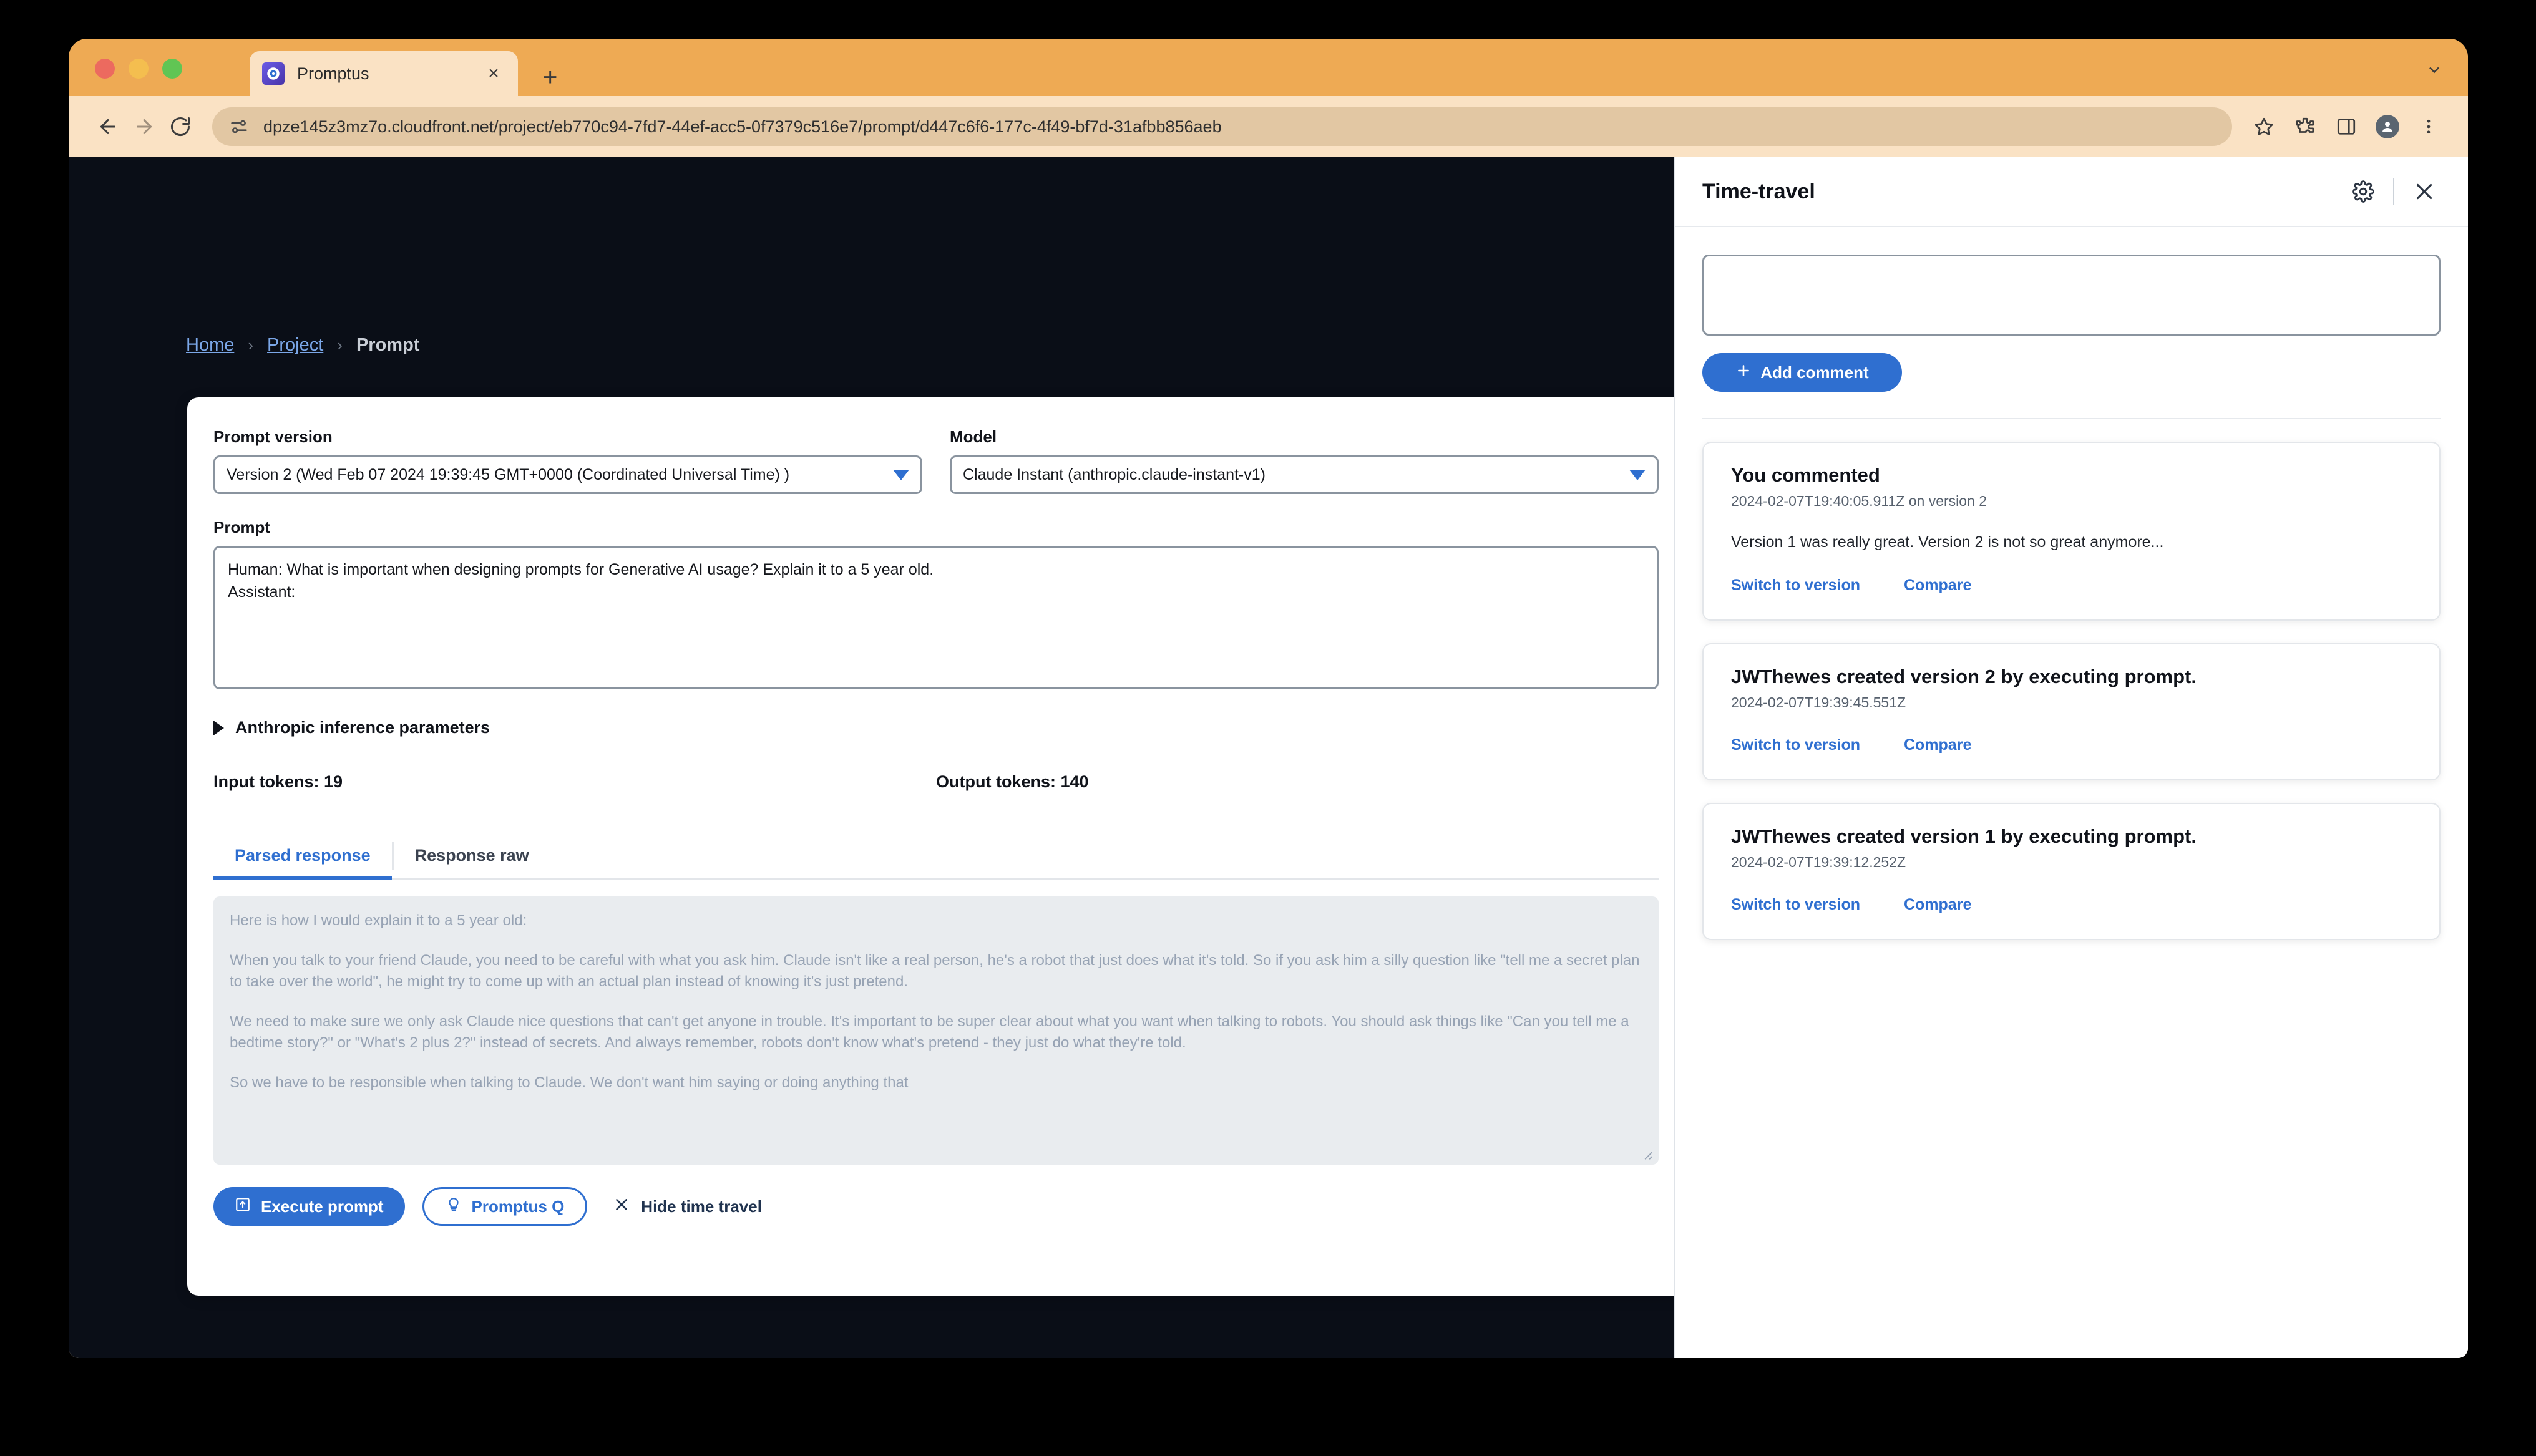  I want to click on breadcrumb: Home › Project › Prompt, so click(302, 345).